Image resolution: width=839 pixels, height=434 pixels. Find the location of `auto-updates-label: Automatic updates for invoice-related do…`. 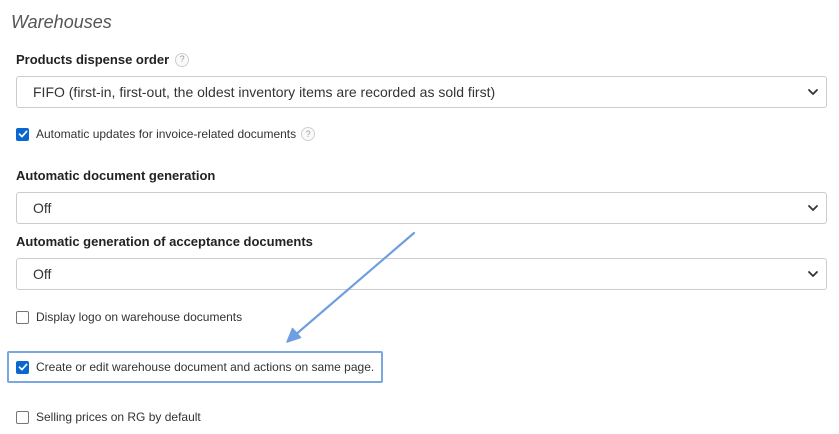

auto-updates-label: Automatic updates for invoice-related do… is located at coordinates (166, 134).